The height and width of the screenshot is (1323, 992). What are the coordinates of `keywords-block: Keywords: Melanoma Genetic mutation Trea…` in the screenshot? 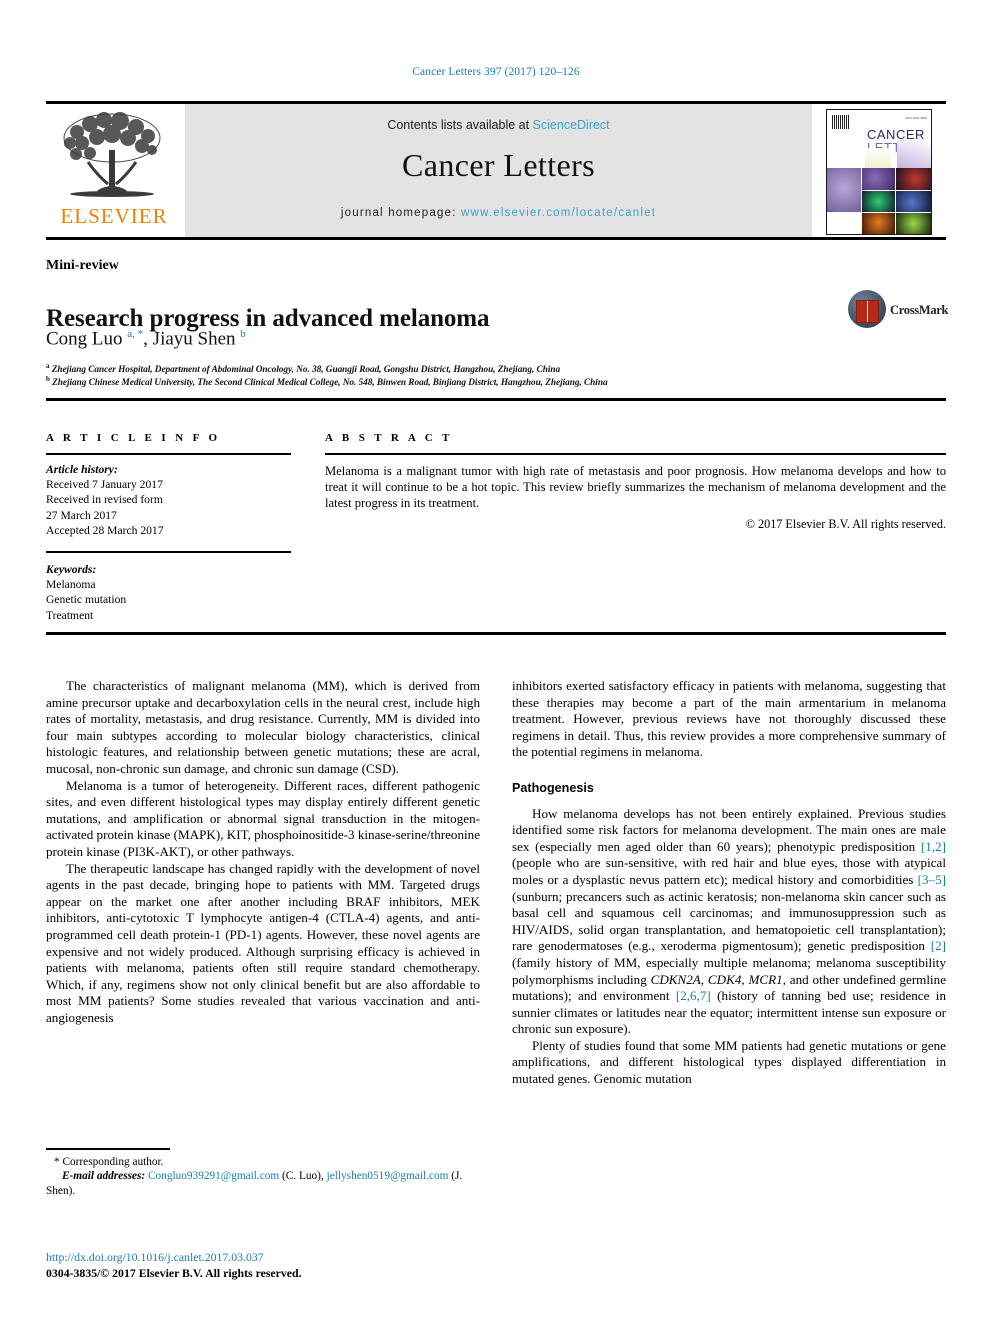 It's located at (168, 592).